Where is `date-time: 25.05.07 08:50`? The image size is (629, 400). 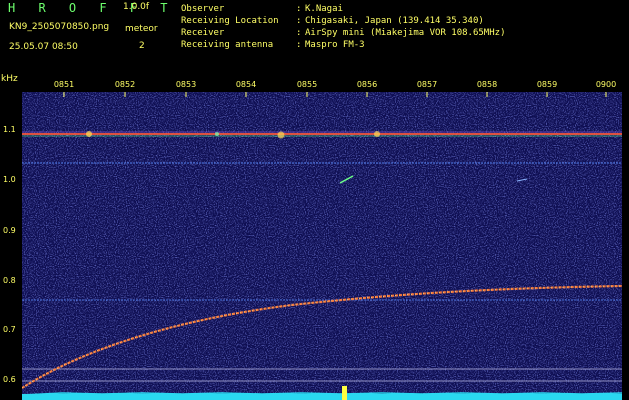 date-time: 25.05.07 08:50 is located at coordinates (43, 47).